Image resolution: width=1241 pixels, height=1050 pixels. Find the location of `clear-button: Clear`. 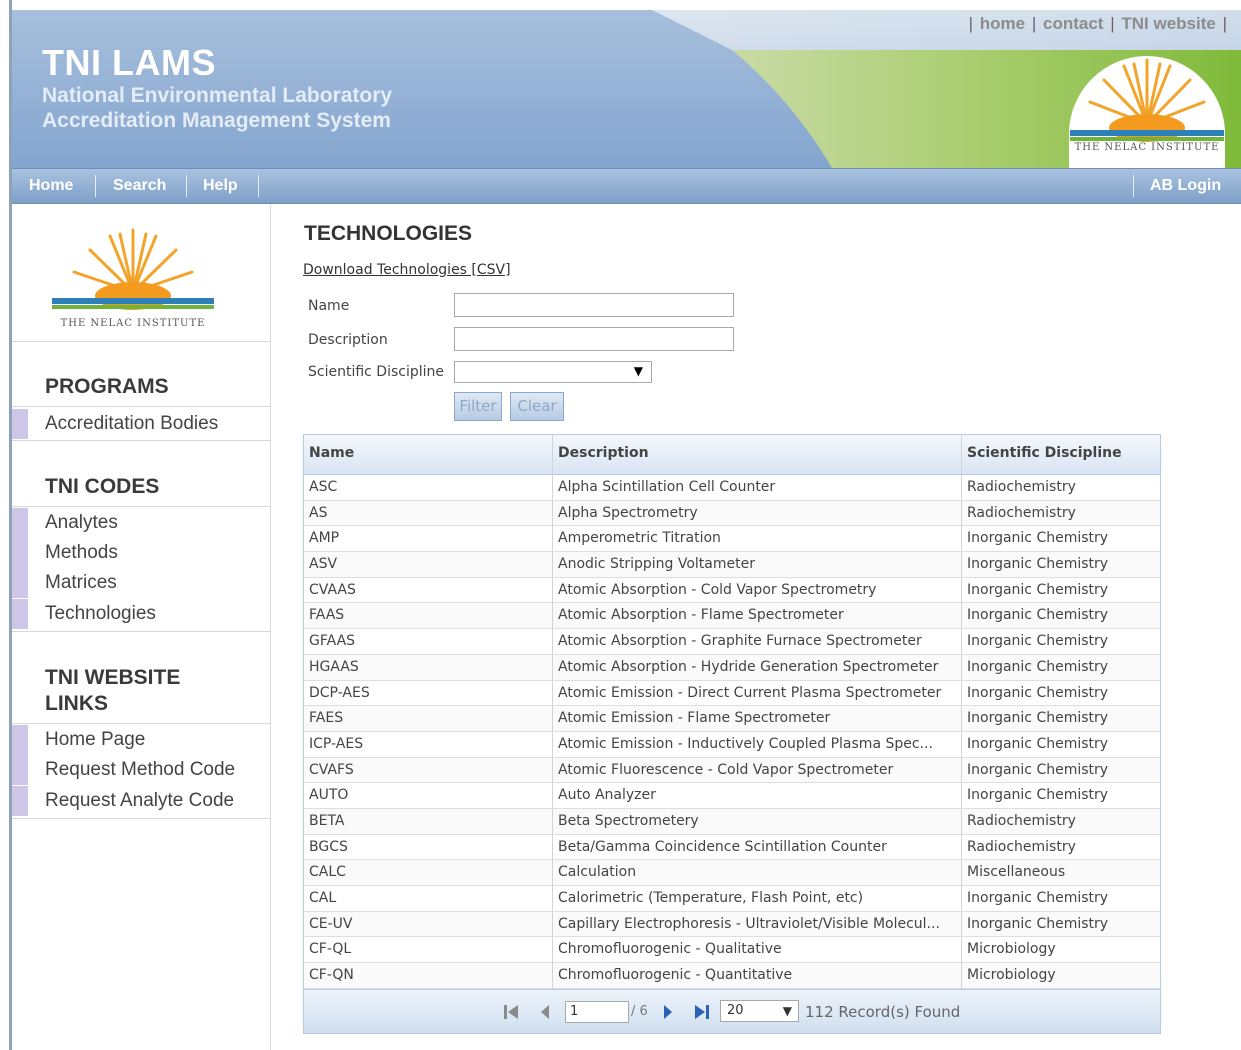

clear-button: Clear is located at coordinates (537, 406).